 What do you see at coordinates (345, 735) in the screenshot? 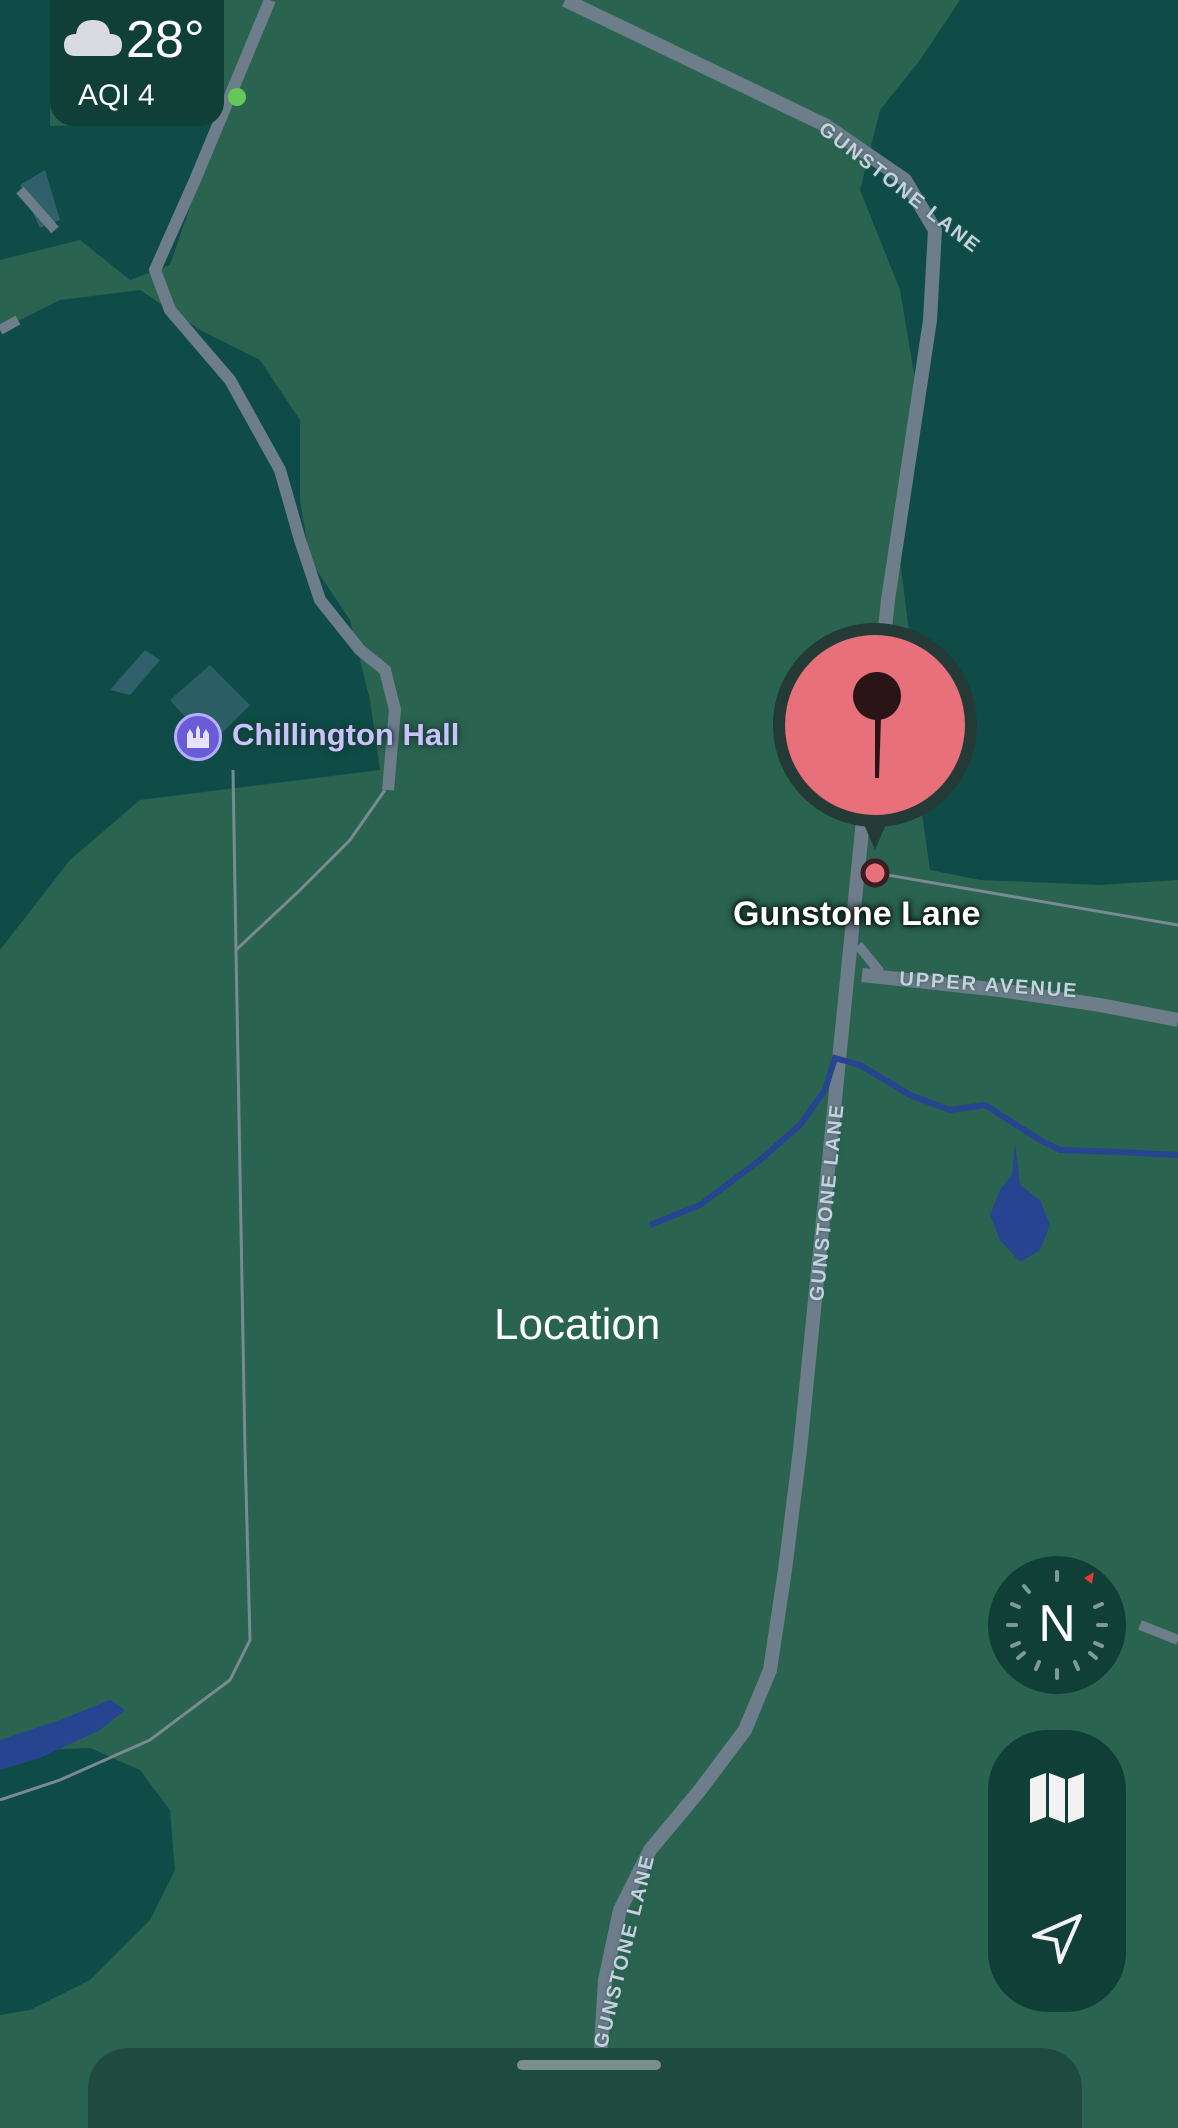
I see `poi-label: Chillington Hall` at bounding box center [345, 735].